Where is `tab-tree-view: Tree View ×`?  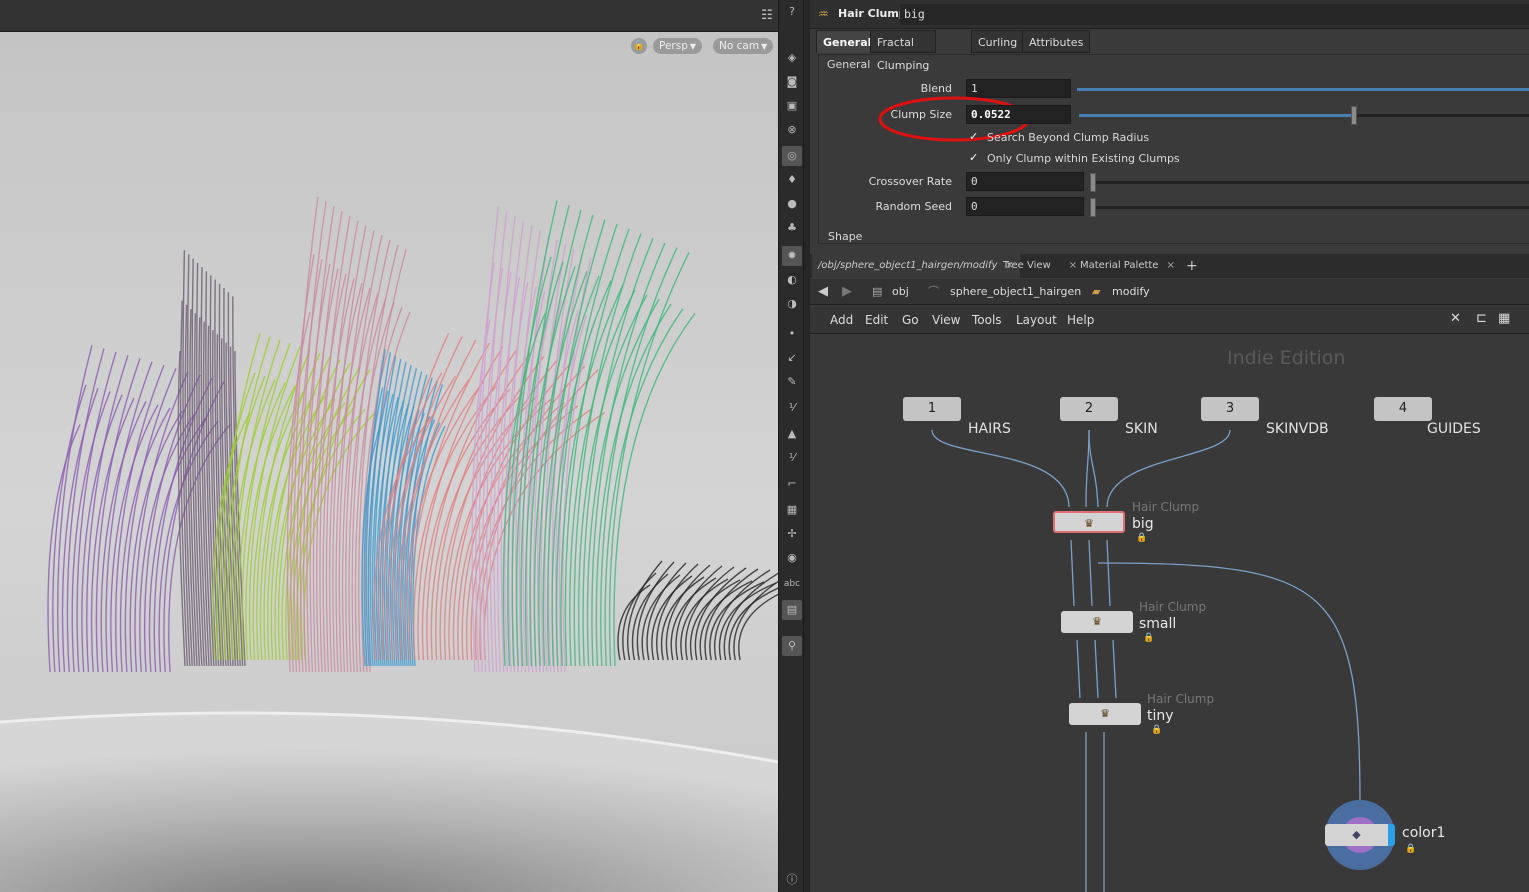
tab-tree-view: Tree View × is located at coordinates (1040, 266).